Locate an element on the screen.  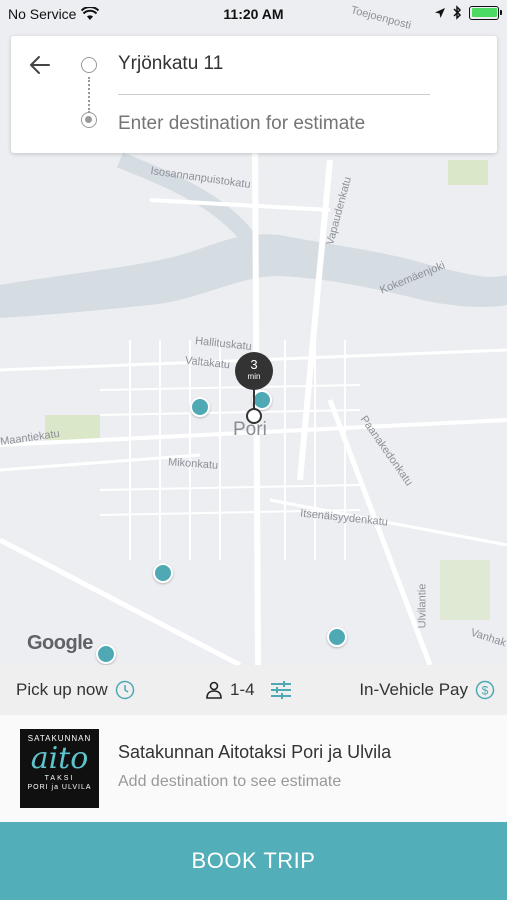
battery-icon is located at coordinates (485, 12).